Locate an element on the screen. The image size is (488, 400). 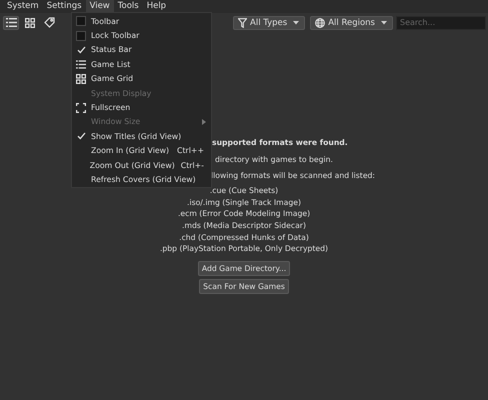
type-filter-dropdown: All Types is located at coordinates (269, 23).